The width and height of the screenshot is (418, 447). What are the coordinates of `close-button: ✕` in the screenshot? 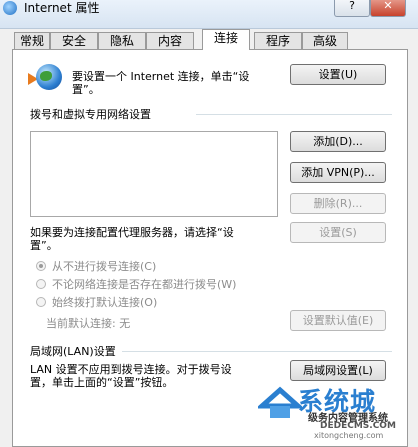 It's located at (388, 8).